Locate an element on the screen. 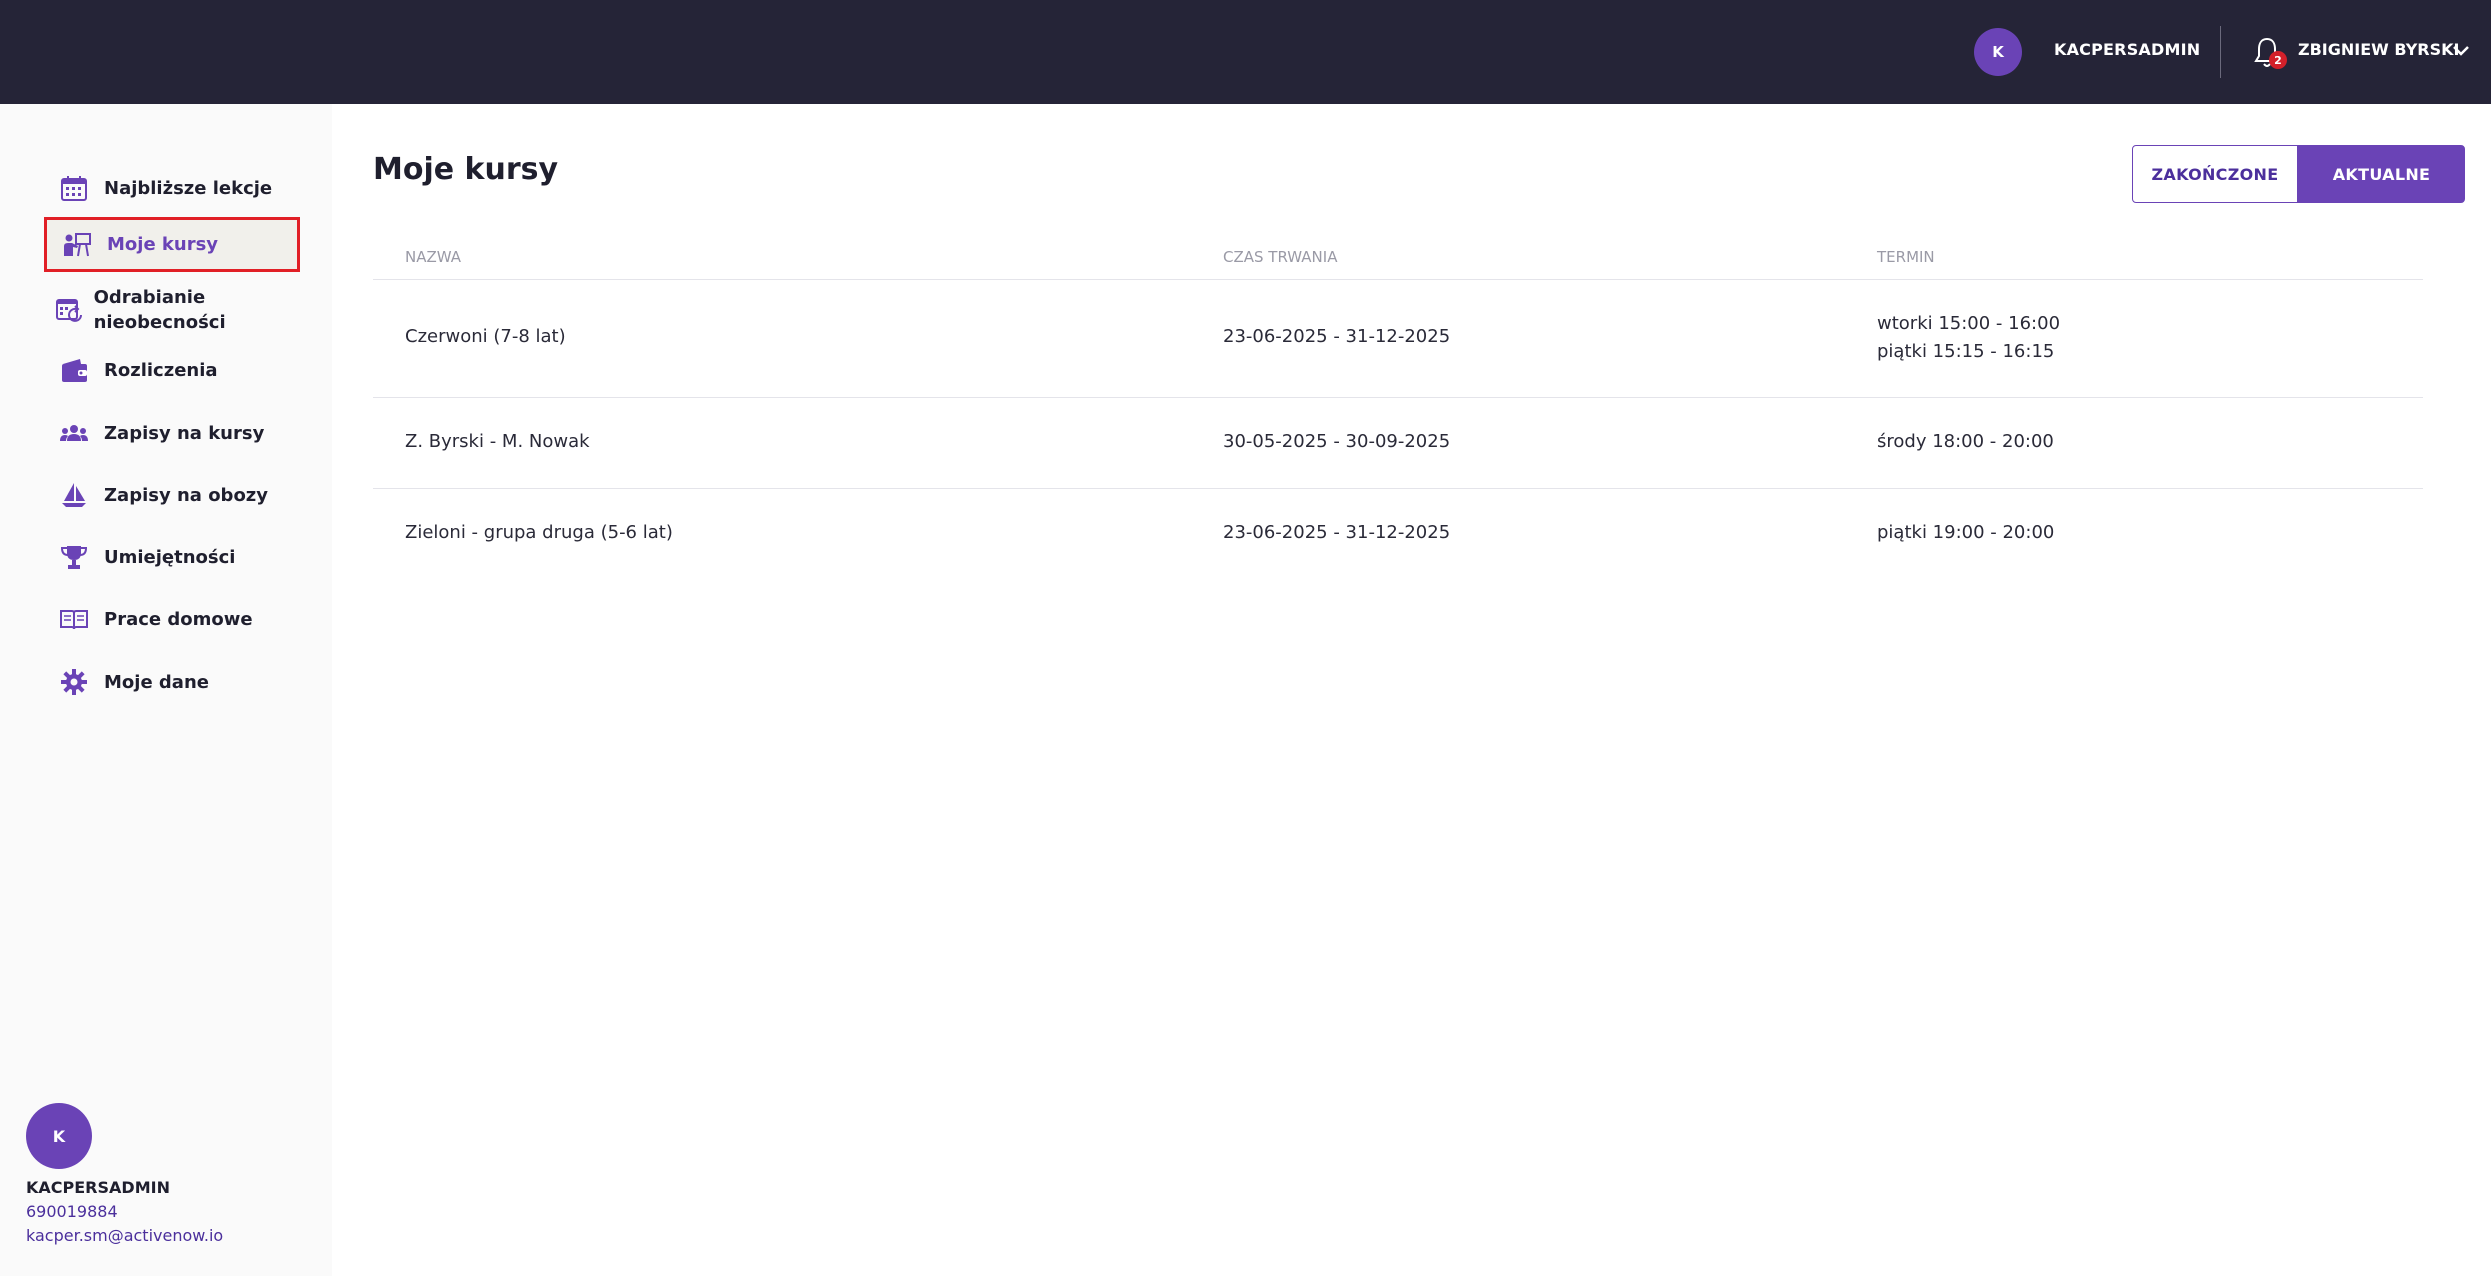 This screenshot has width=2491, height=1276. sidebar-item-label: Zapisy na kursy is located at coordinates (184, 433).